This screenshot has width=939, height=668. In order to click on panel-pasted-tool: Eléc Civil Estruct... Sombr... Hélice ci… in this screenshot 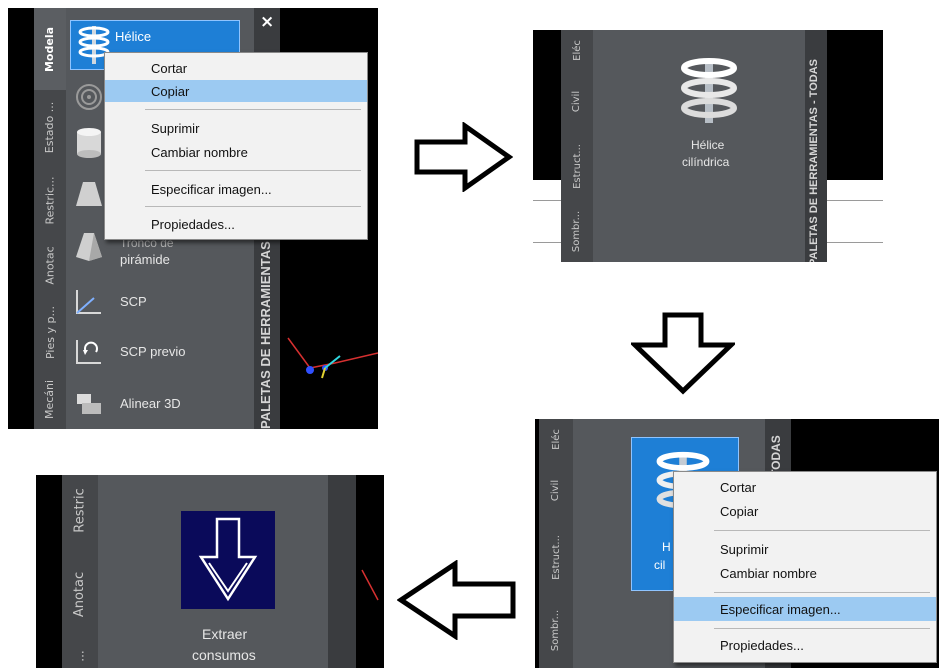, I will do `click(708, 146)`.